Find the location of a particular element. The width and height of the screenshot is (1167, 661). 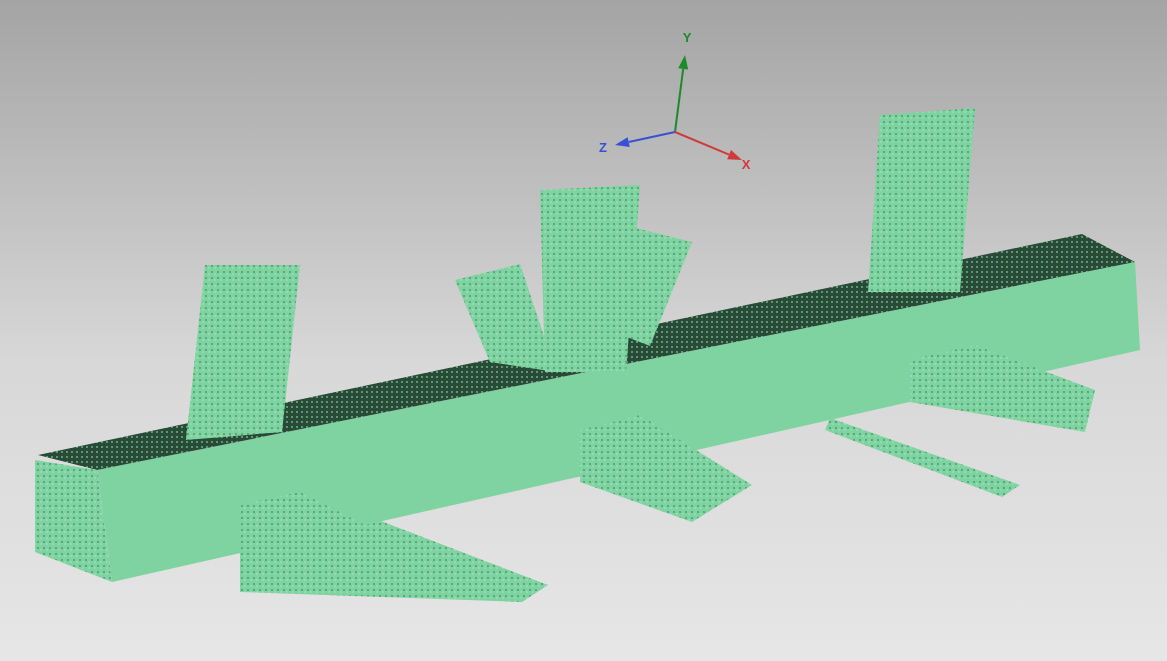

axis-label: Y is located at coordinates (687, 37).